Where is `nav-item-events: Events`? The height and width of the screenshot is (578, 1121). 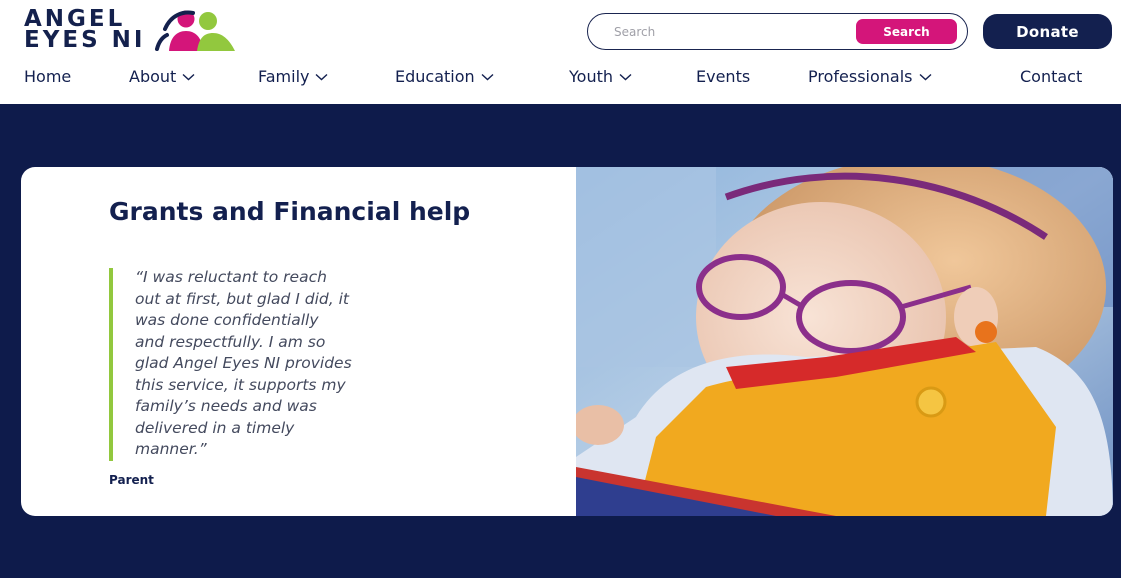
nav-item-events: Events is located at coordinates (723, 76).